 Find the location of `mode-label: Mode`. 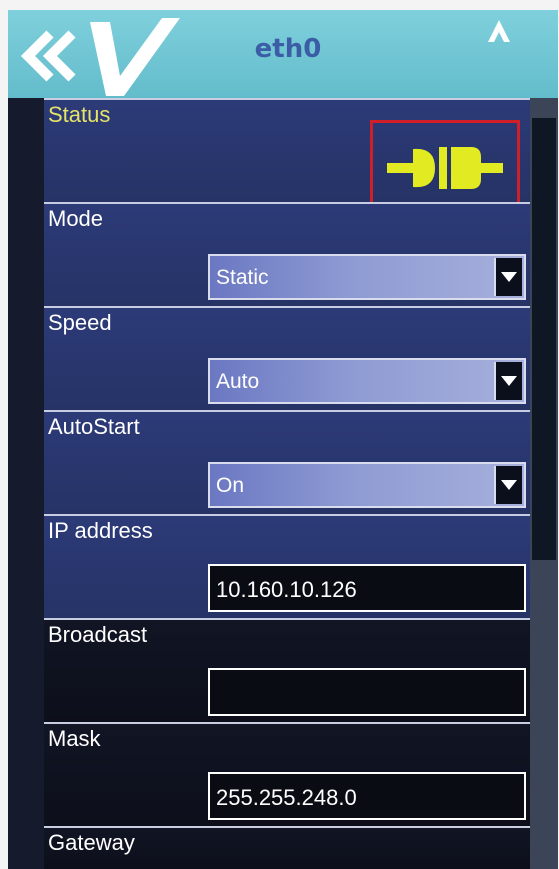

mode-label: Mode is located at coordinates (76, 218).